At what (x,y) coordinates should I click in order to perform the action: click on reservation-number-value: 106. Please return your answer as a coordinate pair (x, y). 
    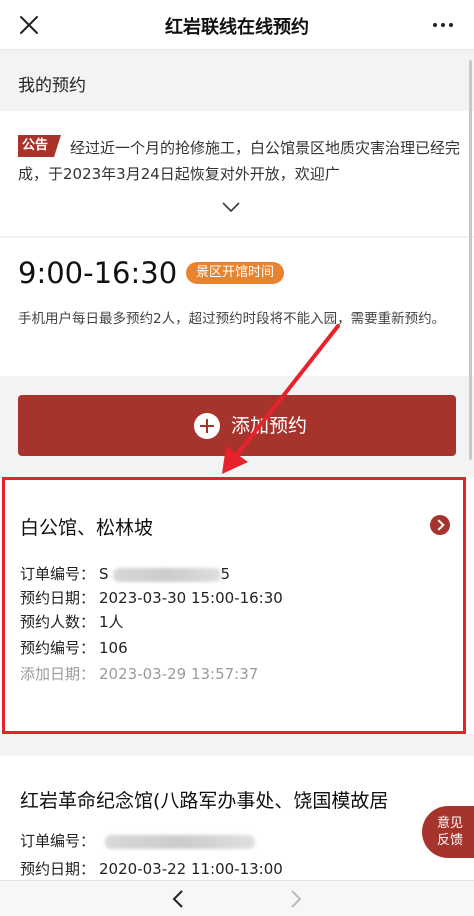
    Looking at the image, I should click on (113, 648).